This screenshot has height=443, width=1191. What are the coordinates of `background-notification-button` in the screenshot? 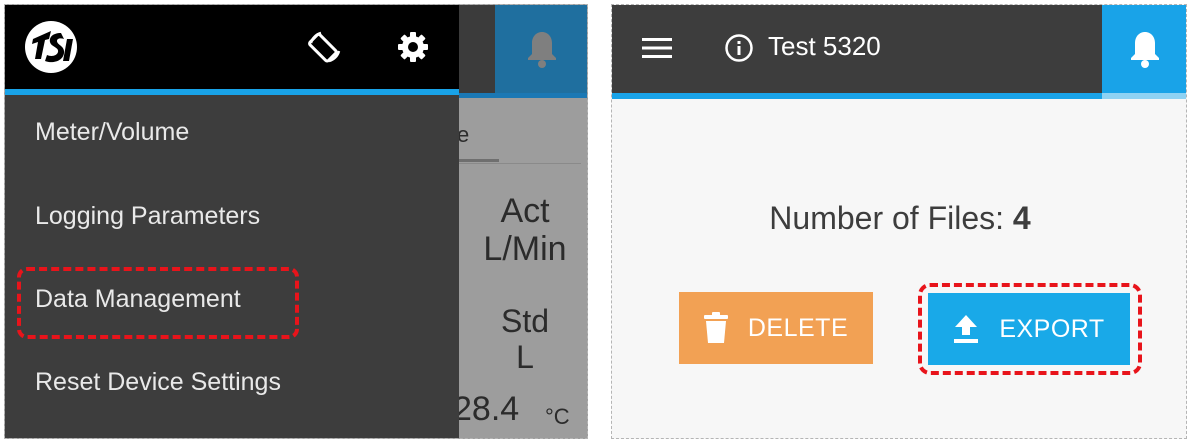 It's located at (541, 49).